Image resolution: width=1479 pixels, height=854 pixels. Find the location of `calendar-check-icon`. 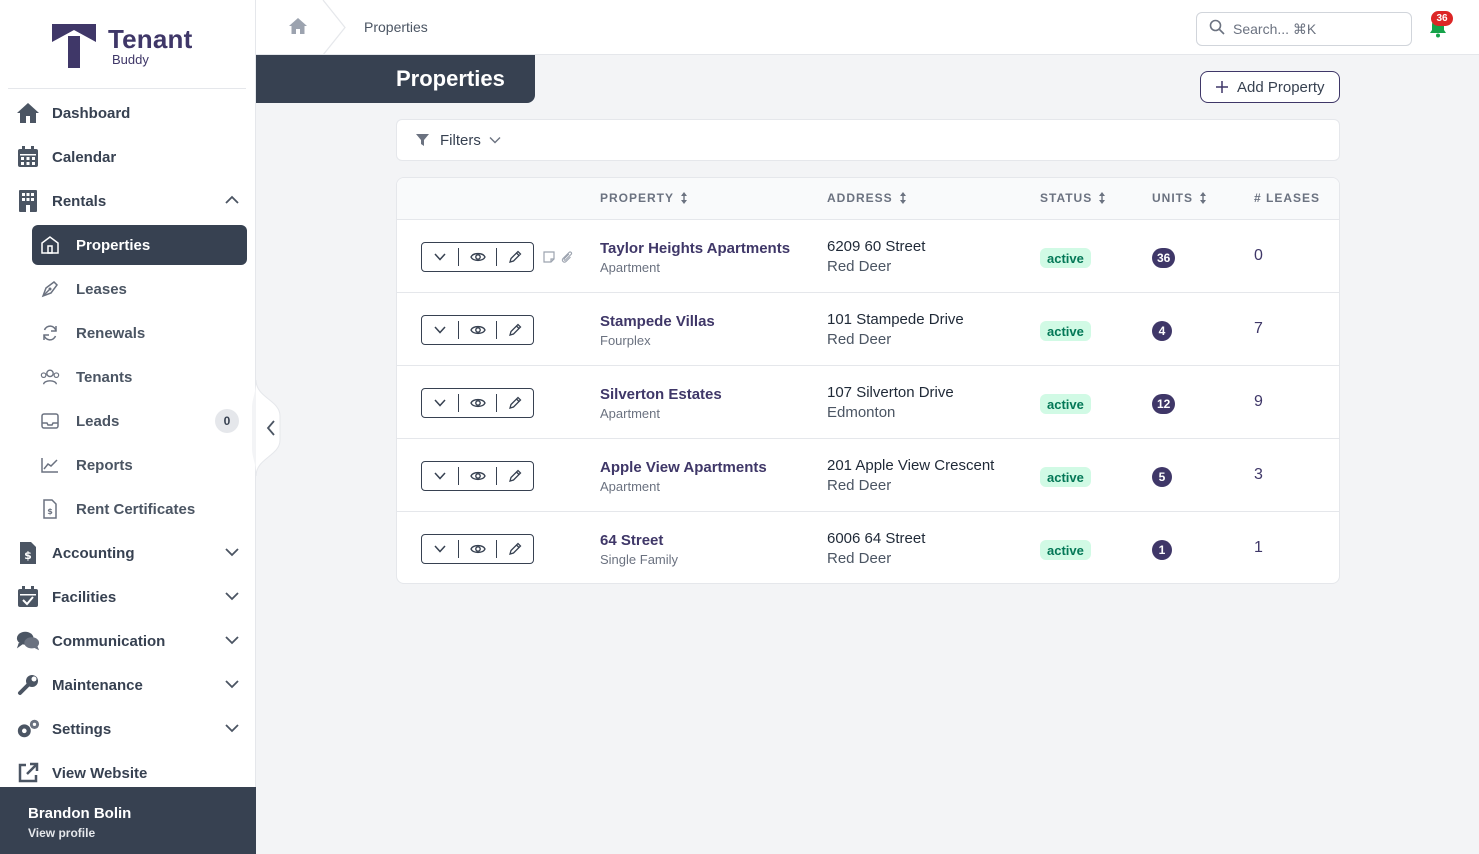

calendar-check-icon is located at coordinates (28, 597).